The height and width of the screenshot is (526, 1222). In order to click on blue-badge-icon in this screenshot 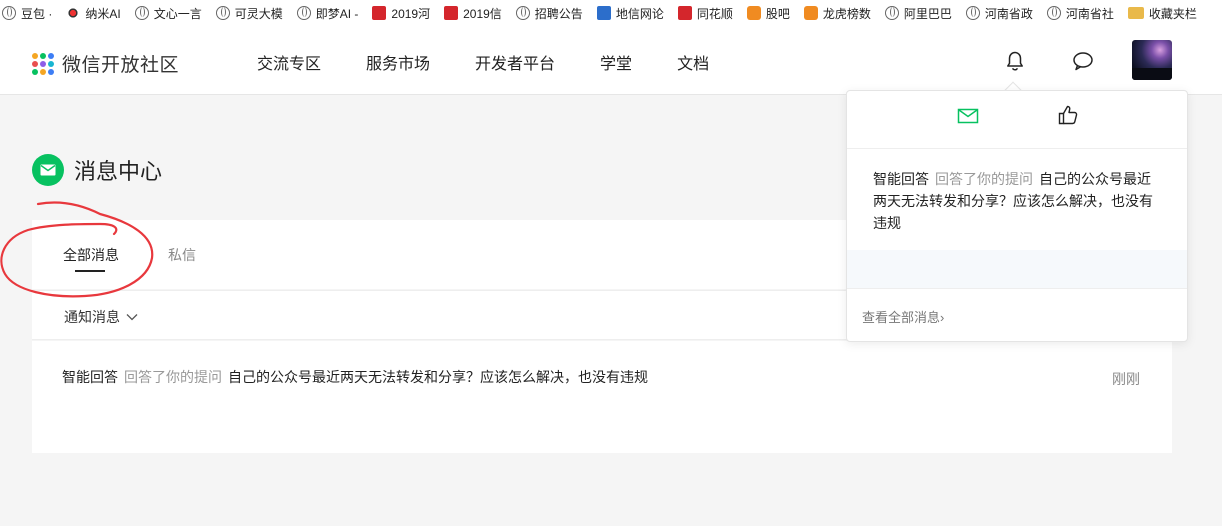, I will do `click(603, 13)`.